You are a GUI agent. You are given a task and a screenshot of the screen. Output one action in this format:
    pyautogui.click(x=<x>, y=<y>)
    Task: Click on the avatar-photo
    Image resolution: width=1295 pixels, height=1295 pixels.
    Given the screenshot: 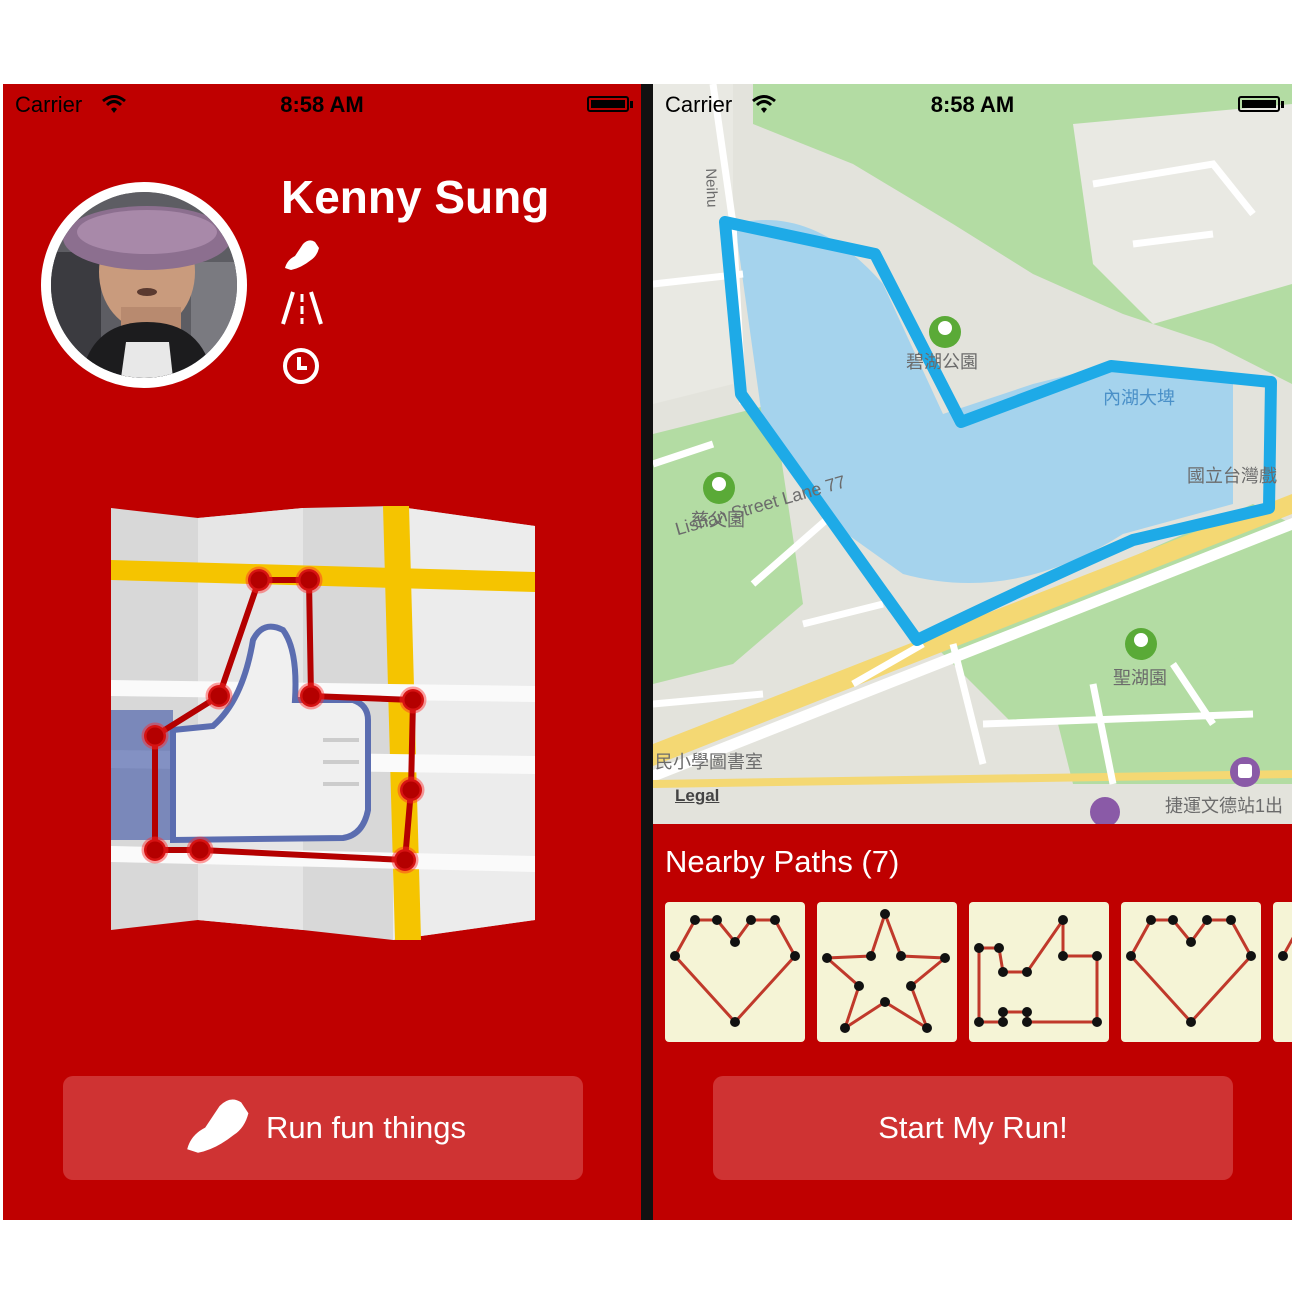 What is the action you would take?
    pyautogui.click(x=144, y=285)
    